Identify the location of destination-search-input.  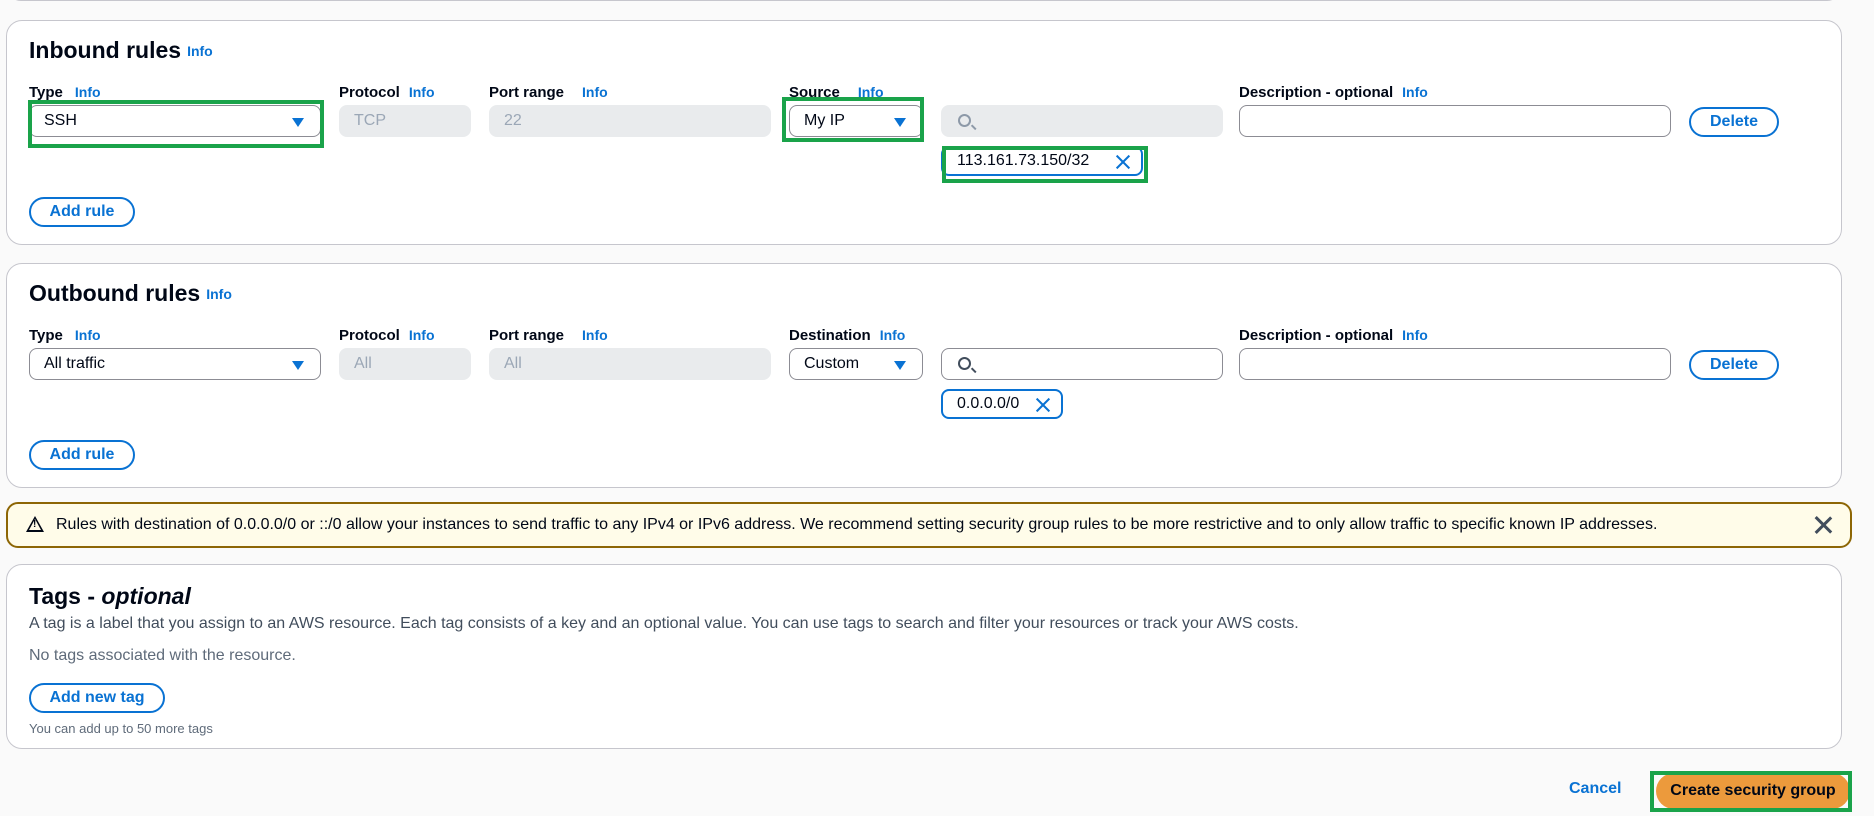
(1082, 364).